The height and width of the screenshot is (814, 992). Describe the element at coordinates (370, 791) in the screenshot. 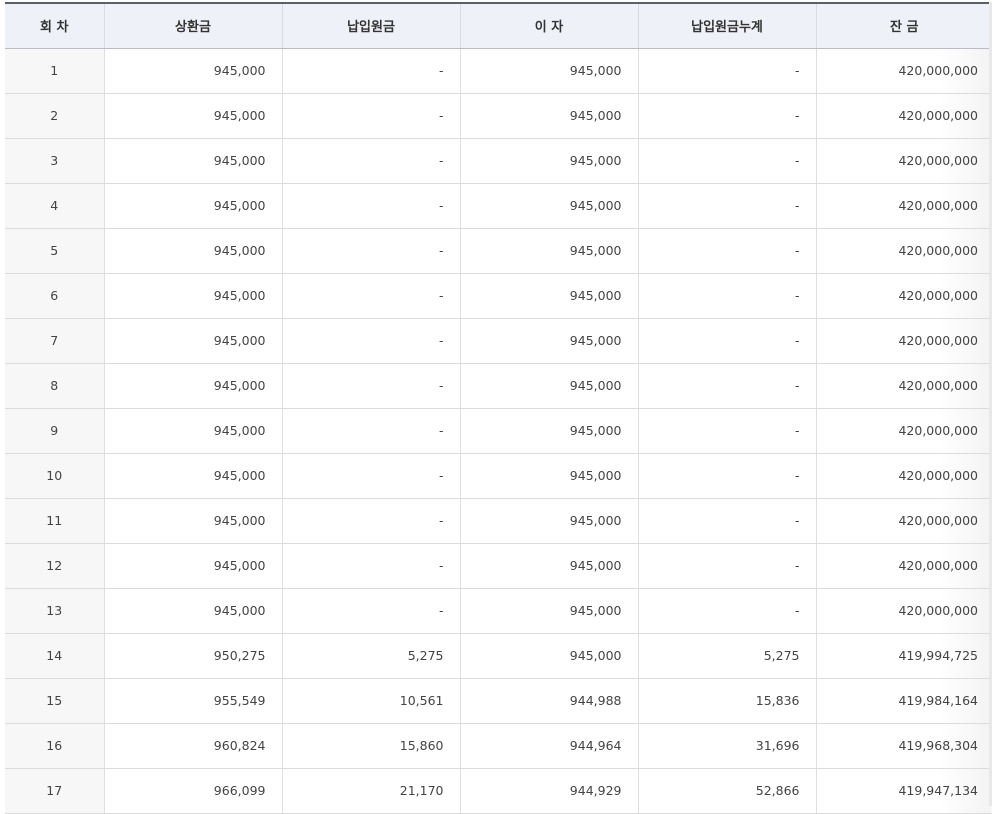

I see `cell-principal-paid: 21,170` at that location.